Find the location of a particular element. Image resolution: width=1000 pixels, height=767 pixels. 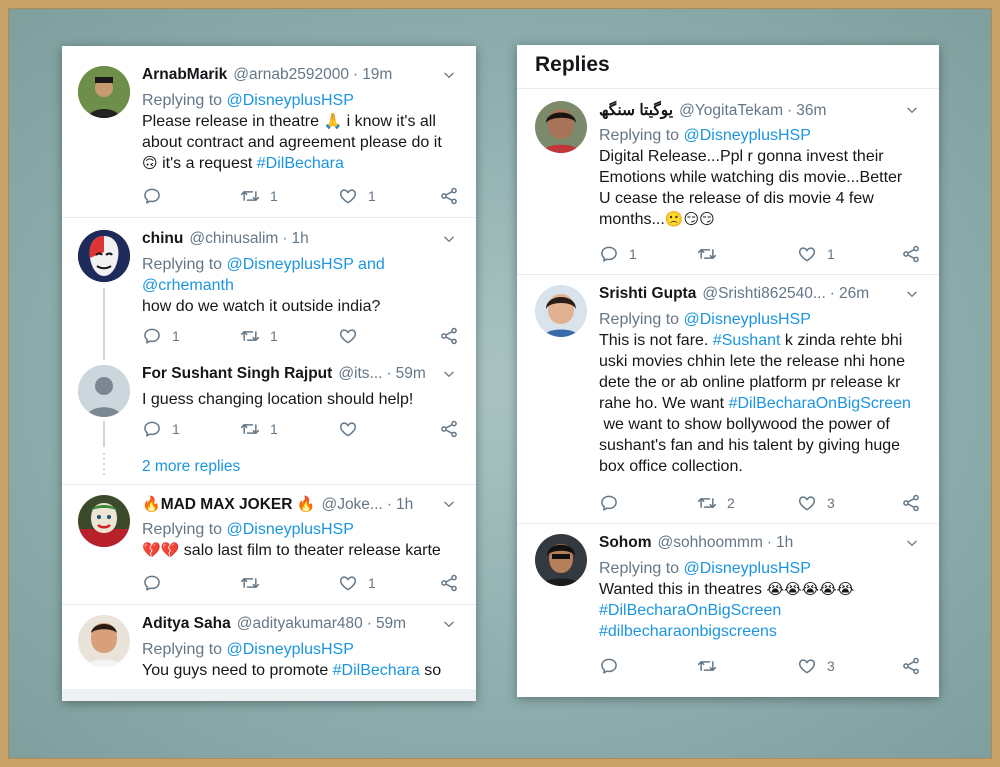

mention-link: @DisneyplusHSP and is located at coordinates (306, 264).